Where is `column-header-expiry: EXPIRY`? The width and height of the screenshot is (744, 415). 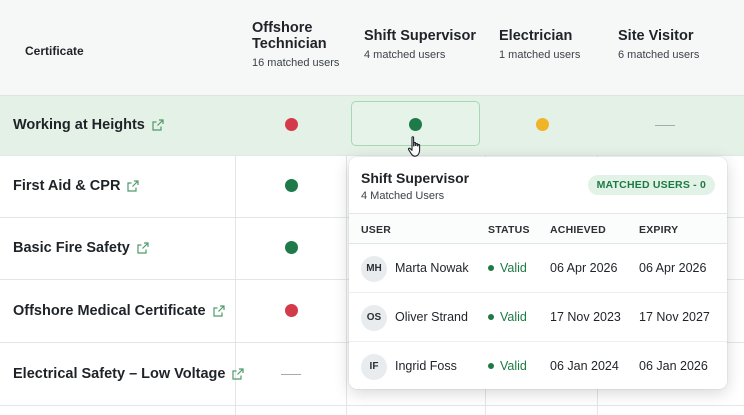
column-header-expiry: EXPIRY is located at coordinates (659, 230).